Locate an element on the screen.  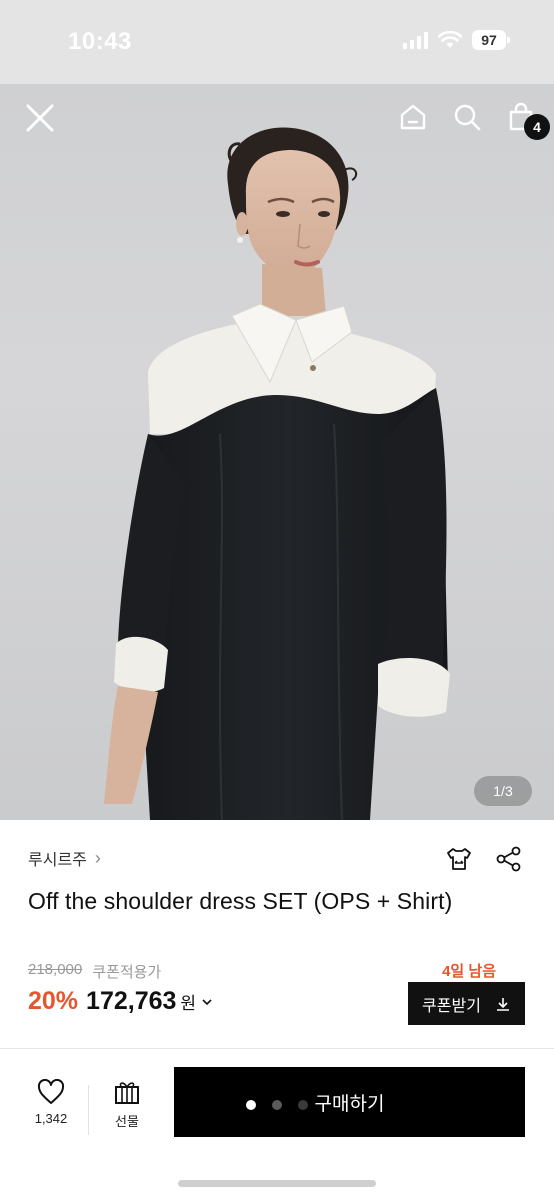
original-price: 218,000 is located at coordinates (55, 969).